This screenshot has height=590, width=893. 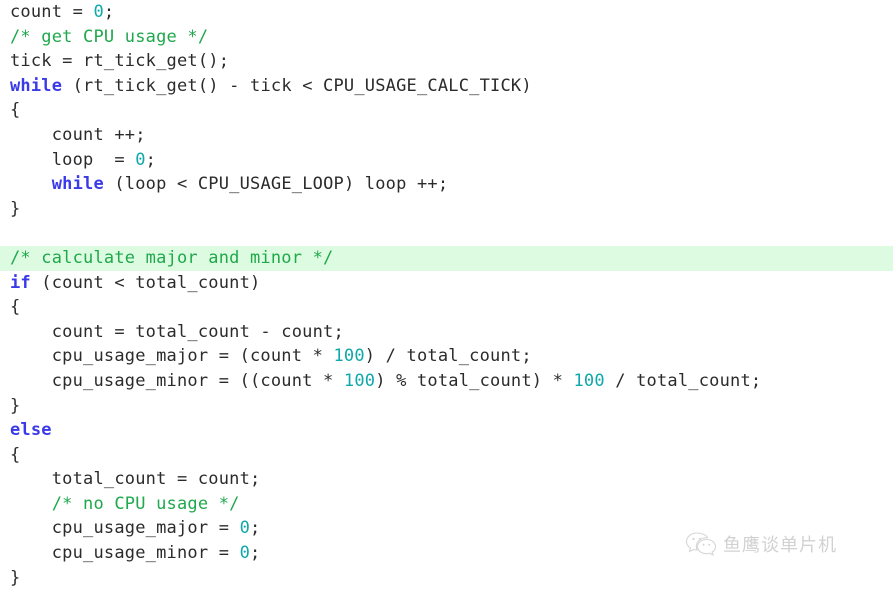 I want to click on watermark: 鱼鹰谈单片机, so click(x=761, y=544).